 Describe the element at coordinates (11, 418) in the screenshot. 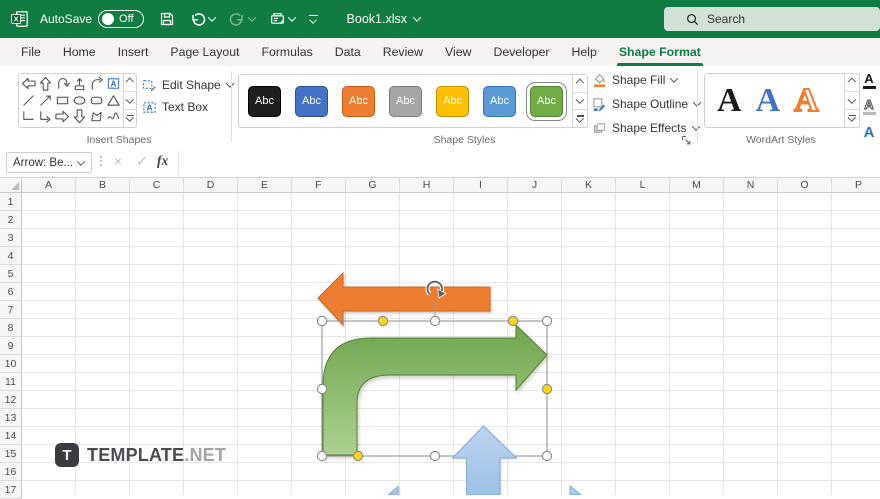

I see `row-header-13: 13` at that location.